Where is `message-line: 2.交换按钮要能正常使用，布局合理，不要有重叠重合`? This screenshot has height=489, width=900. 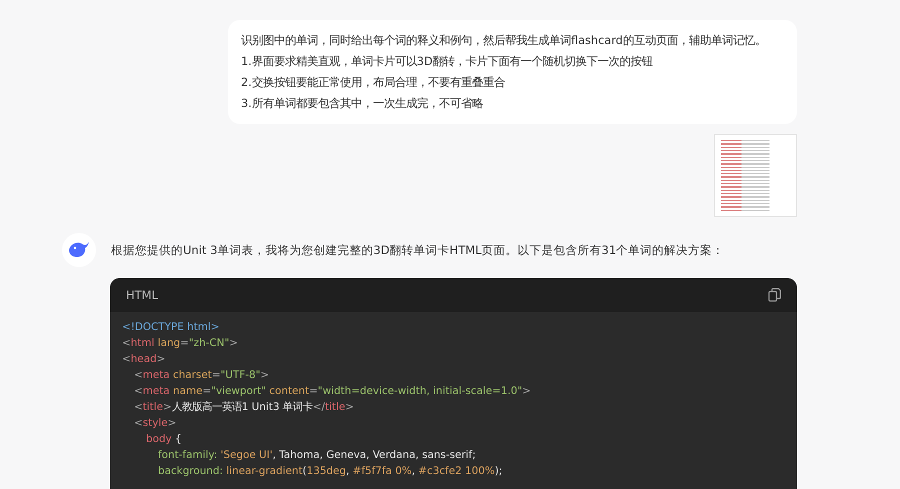 message-line: 2.交换按钮要能正常使用，布局合理，不要有重叠重合 is located at coordinates (373, 83).